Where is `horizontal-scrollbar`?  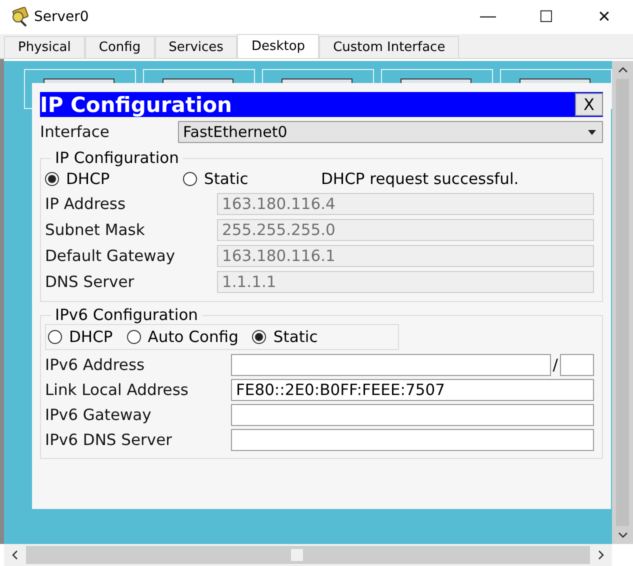
horizontal-scrollbar is located at coordinates (308, 555).